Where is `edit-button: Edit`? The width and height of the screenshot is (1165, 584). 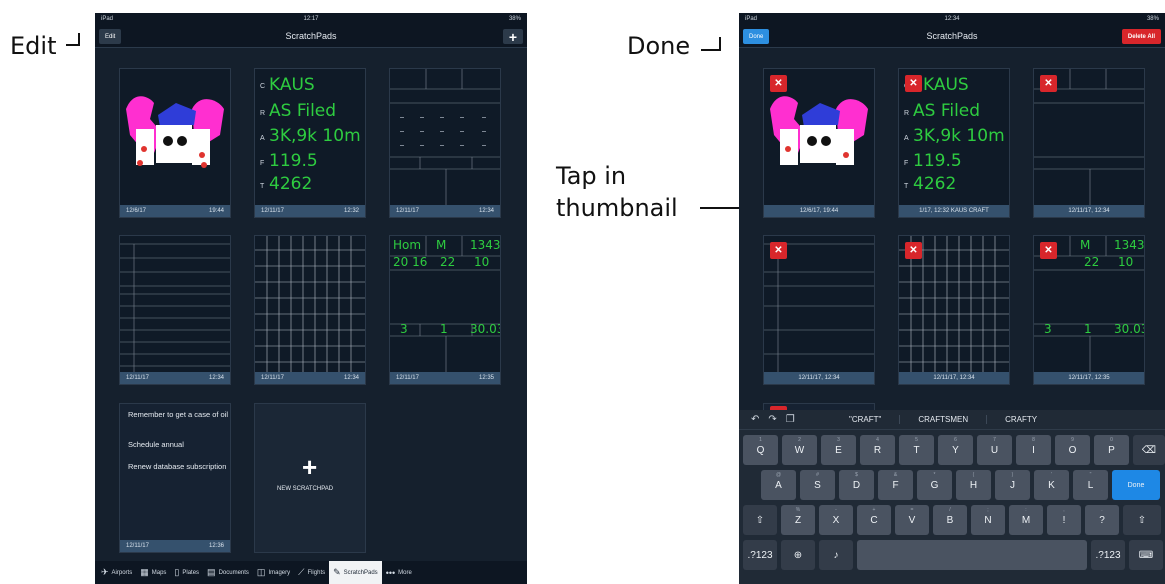
edit-button: Edit is located at coordinates (110, 36).